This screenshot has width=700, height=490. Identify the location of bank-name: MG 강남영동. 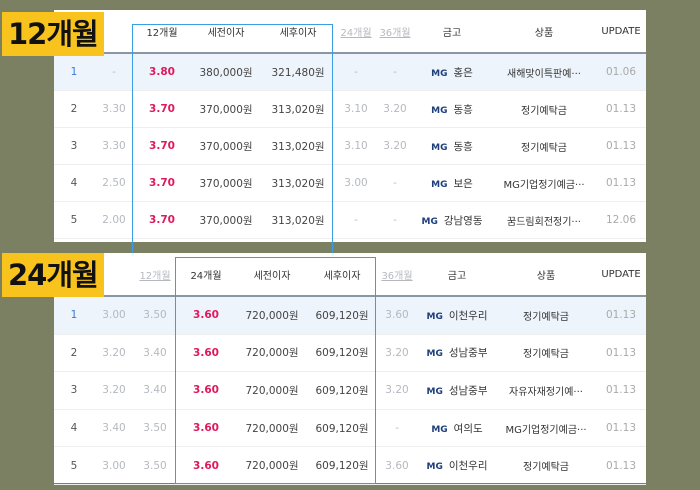
(452, 220).